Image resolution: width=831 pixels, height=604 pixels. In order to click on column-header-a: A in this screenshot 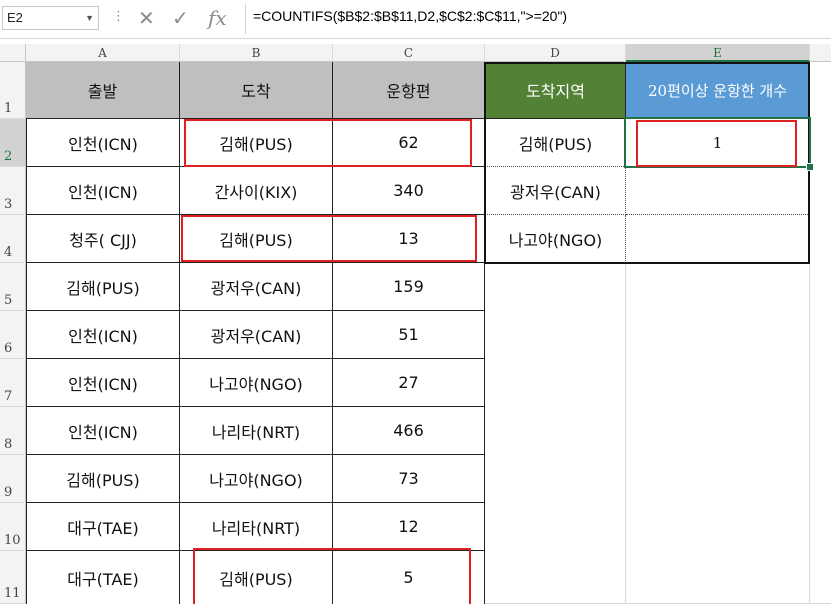, I will do `click(103, 53)`.